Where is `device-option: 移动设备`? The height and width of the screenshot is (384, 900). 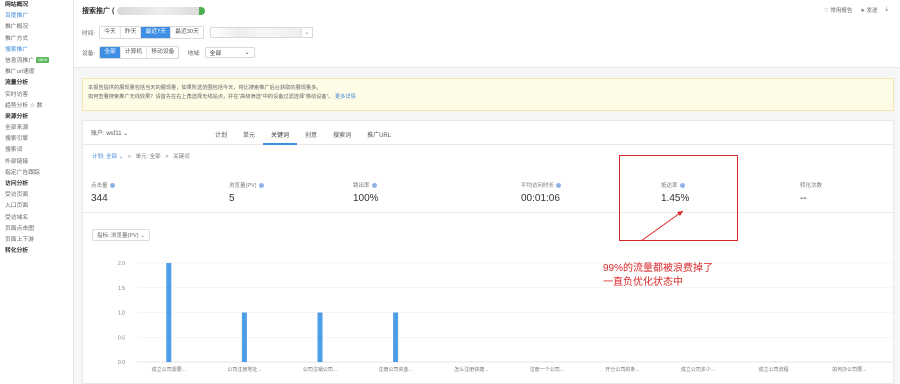 device-option: 移动设备 is located at coordinates (162, 52).